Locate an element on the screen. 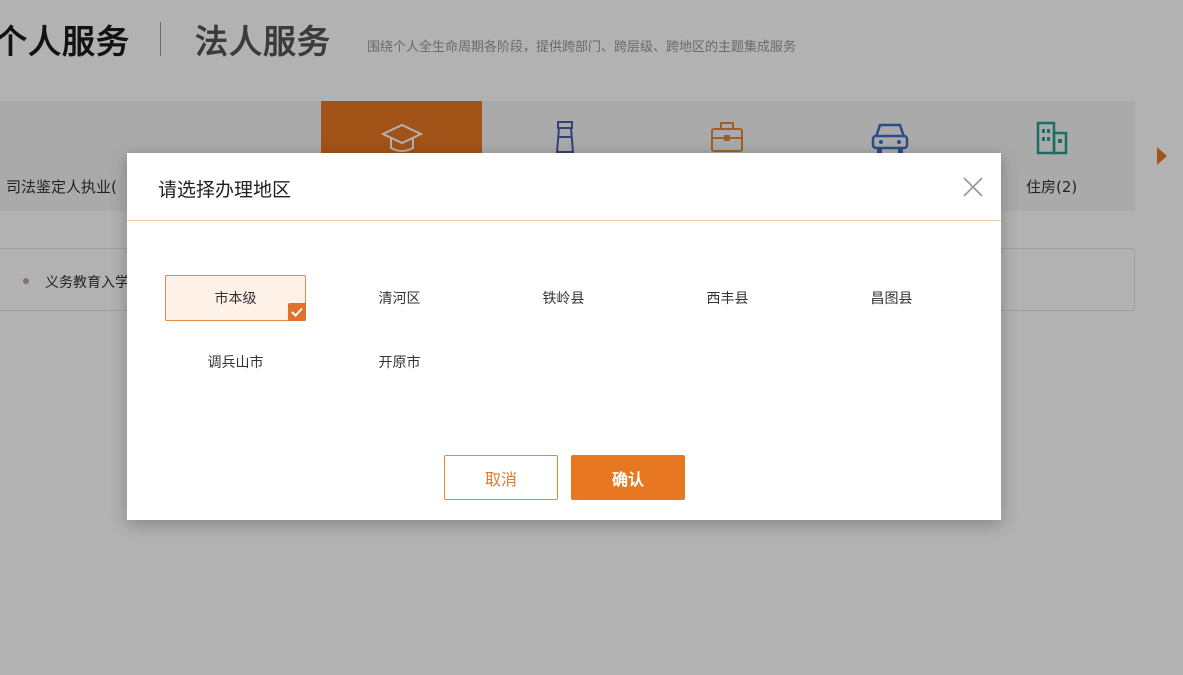 This screenshot has height=675, width=1183. region-option-changtu: 昌图县 is located at coordinates (891, 298).